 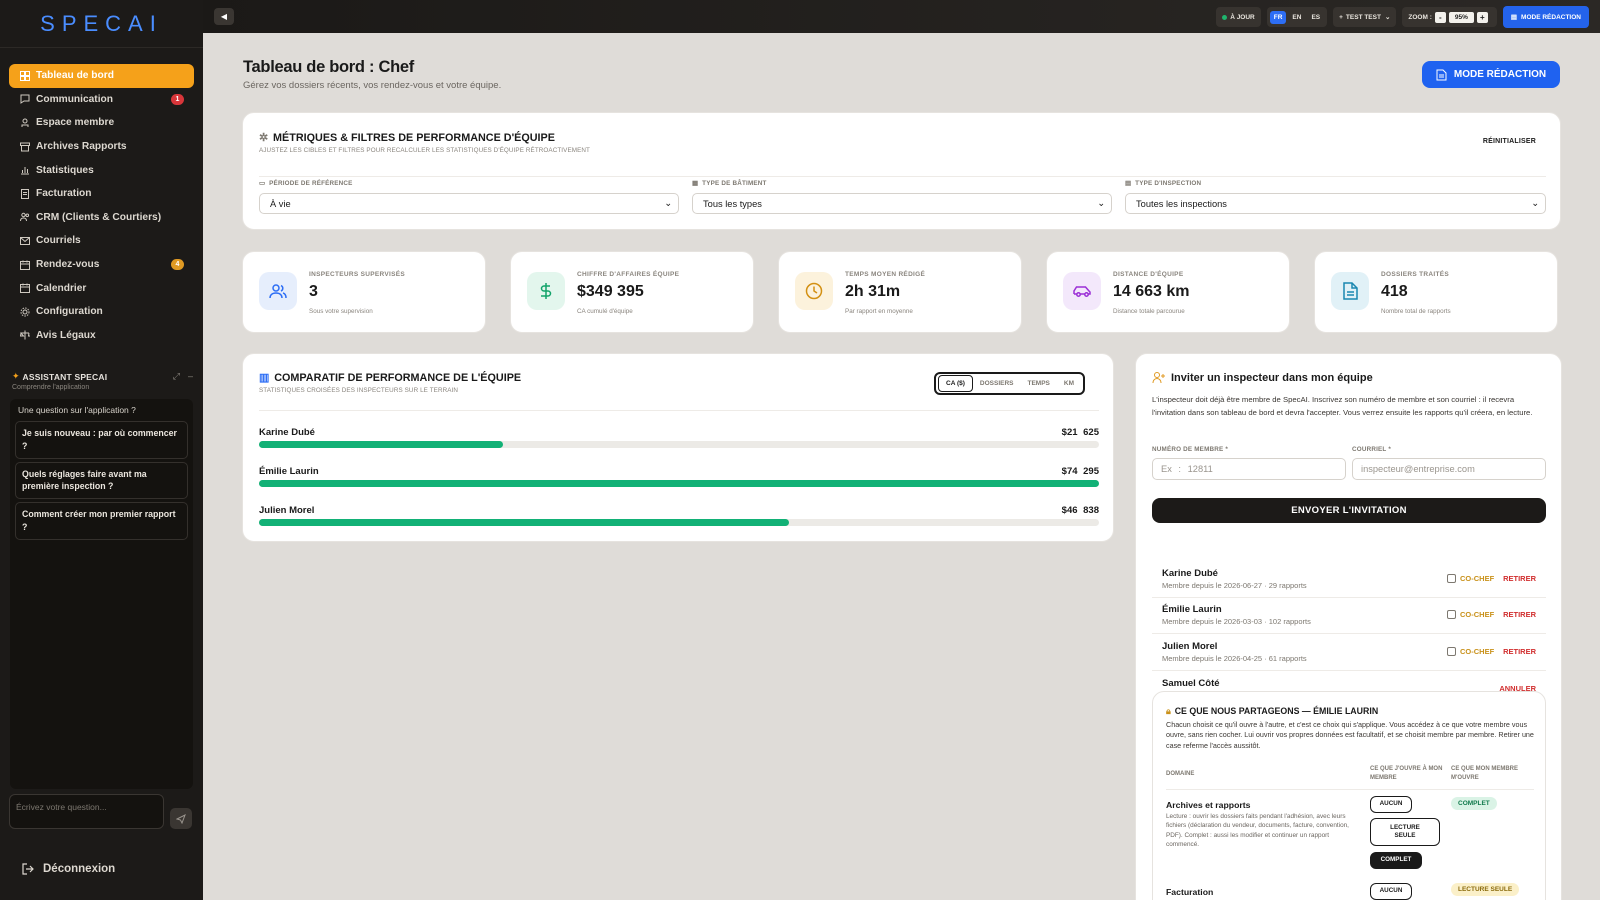 What do you see at coordinates (101, 170) in the screenshot?
I see `sidebar-item-statistics: Statistiques` at bounding box center [101, 170].